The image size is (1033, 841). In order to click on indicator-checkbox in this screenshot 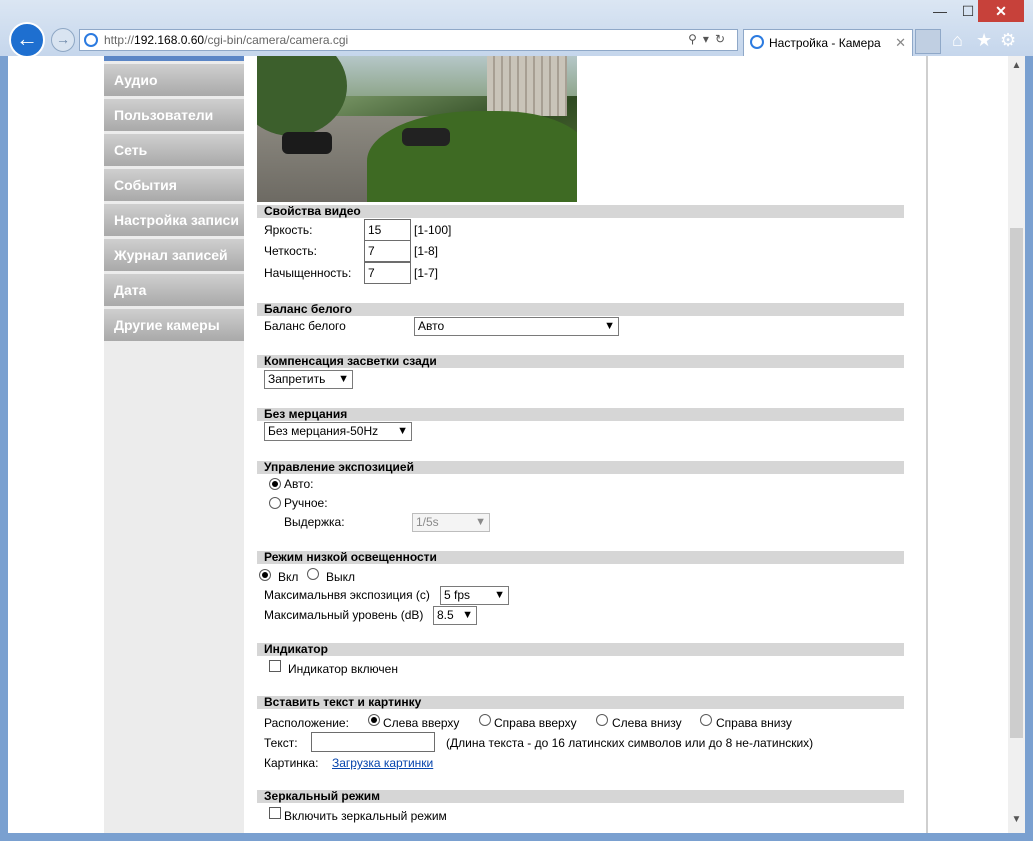, I will do `click(275, 666)`.